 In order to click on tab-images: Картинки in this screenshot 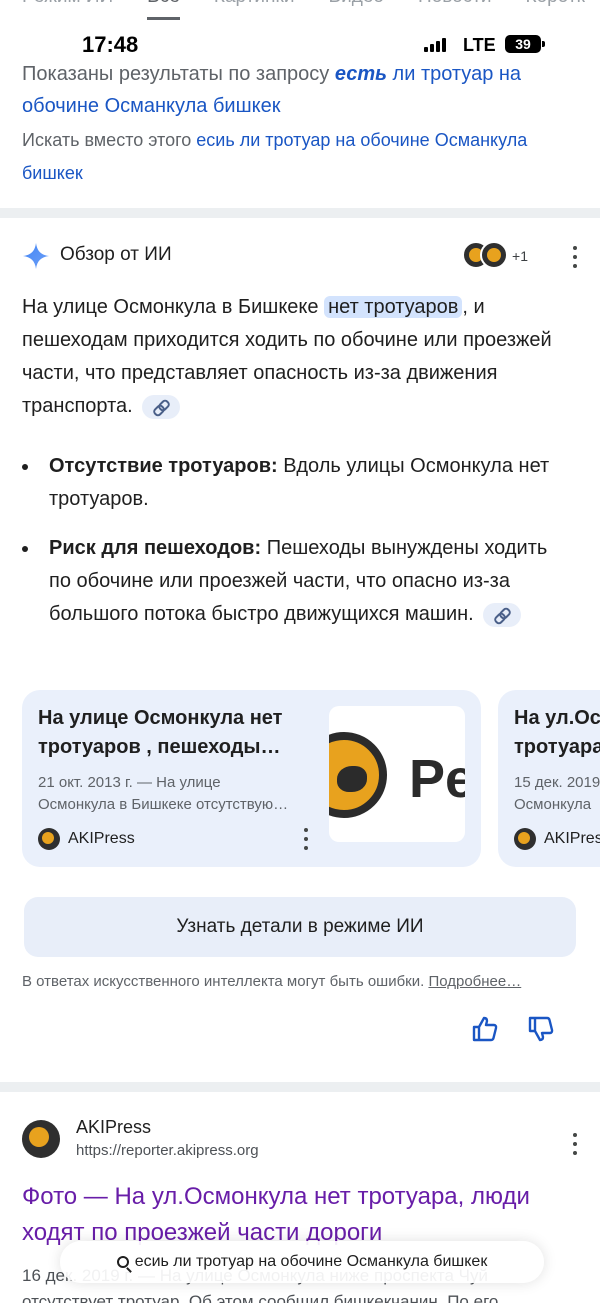, I will do `click(254, 10)`.